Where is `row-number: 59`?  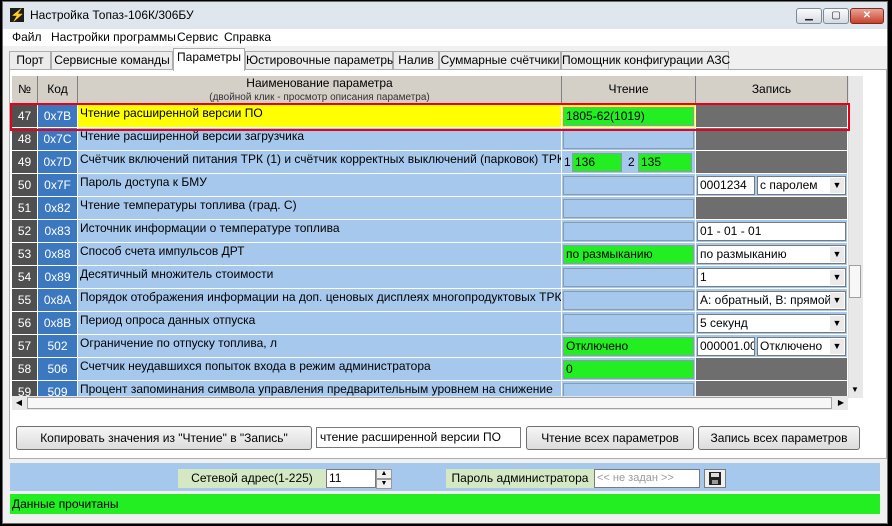 row-number: 59 is located at coordinates (25, 388).